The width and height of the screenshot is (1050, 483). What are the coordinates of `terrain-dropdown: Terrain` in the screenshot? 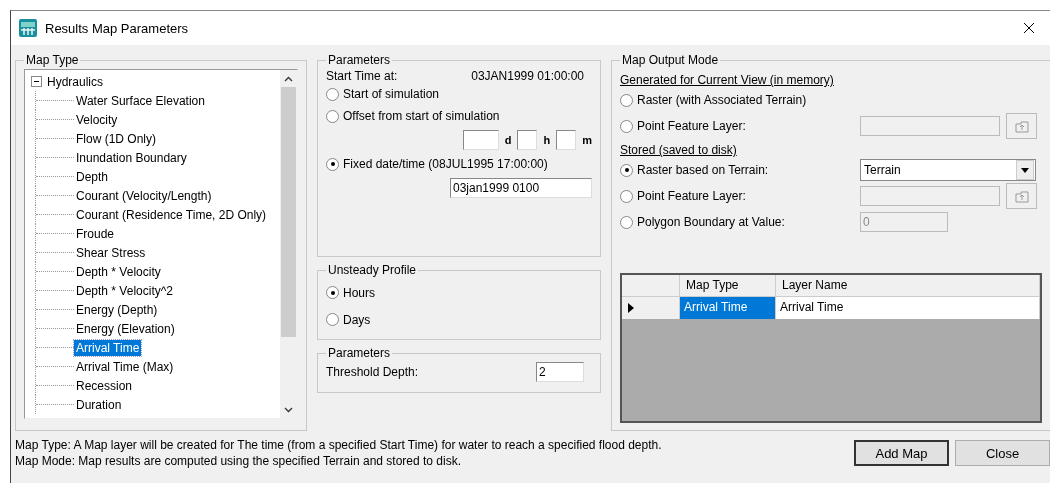 It's located at (948, 170).